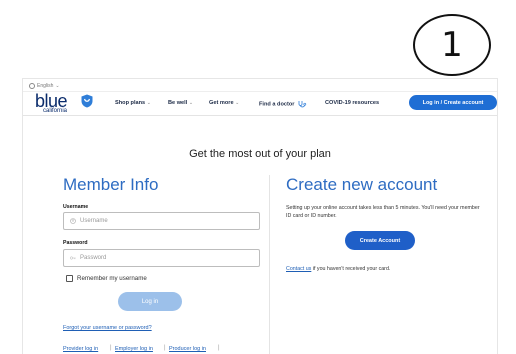 The height and width of the screenshot is (354, 516). I want to click on nav-be-well: Be well ⌄, so click(180, 103).